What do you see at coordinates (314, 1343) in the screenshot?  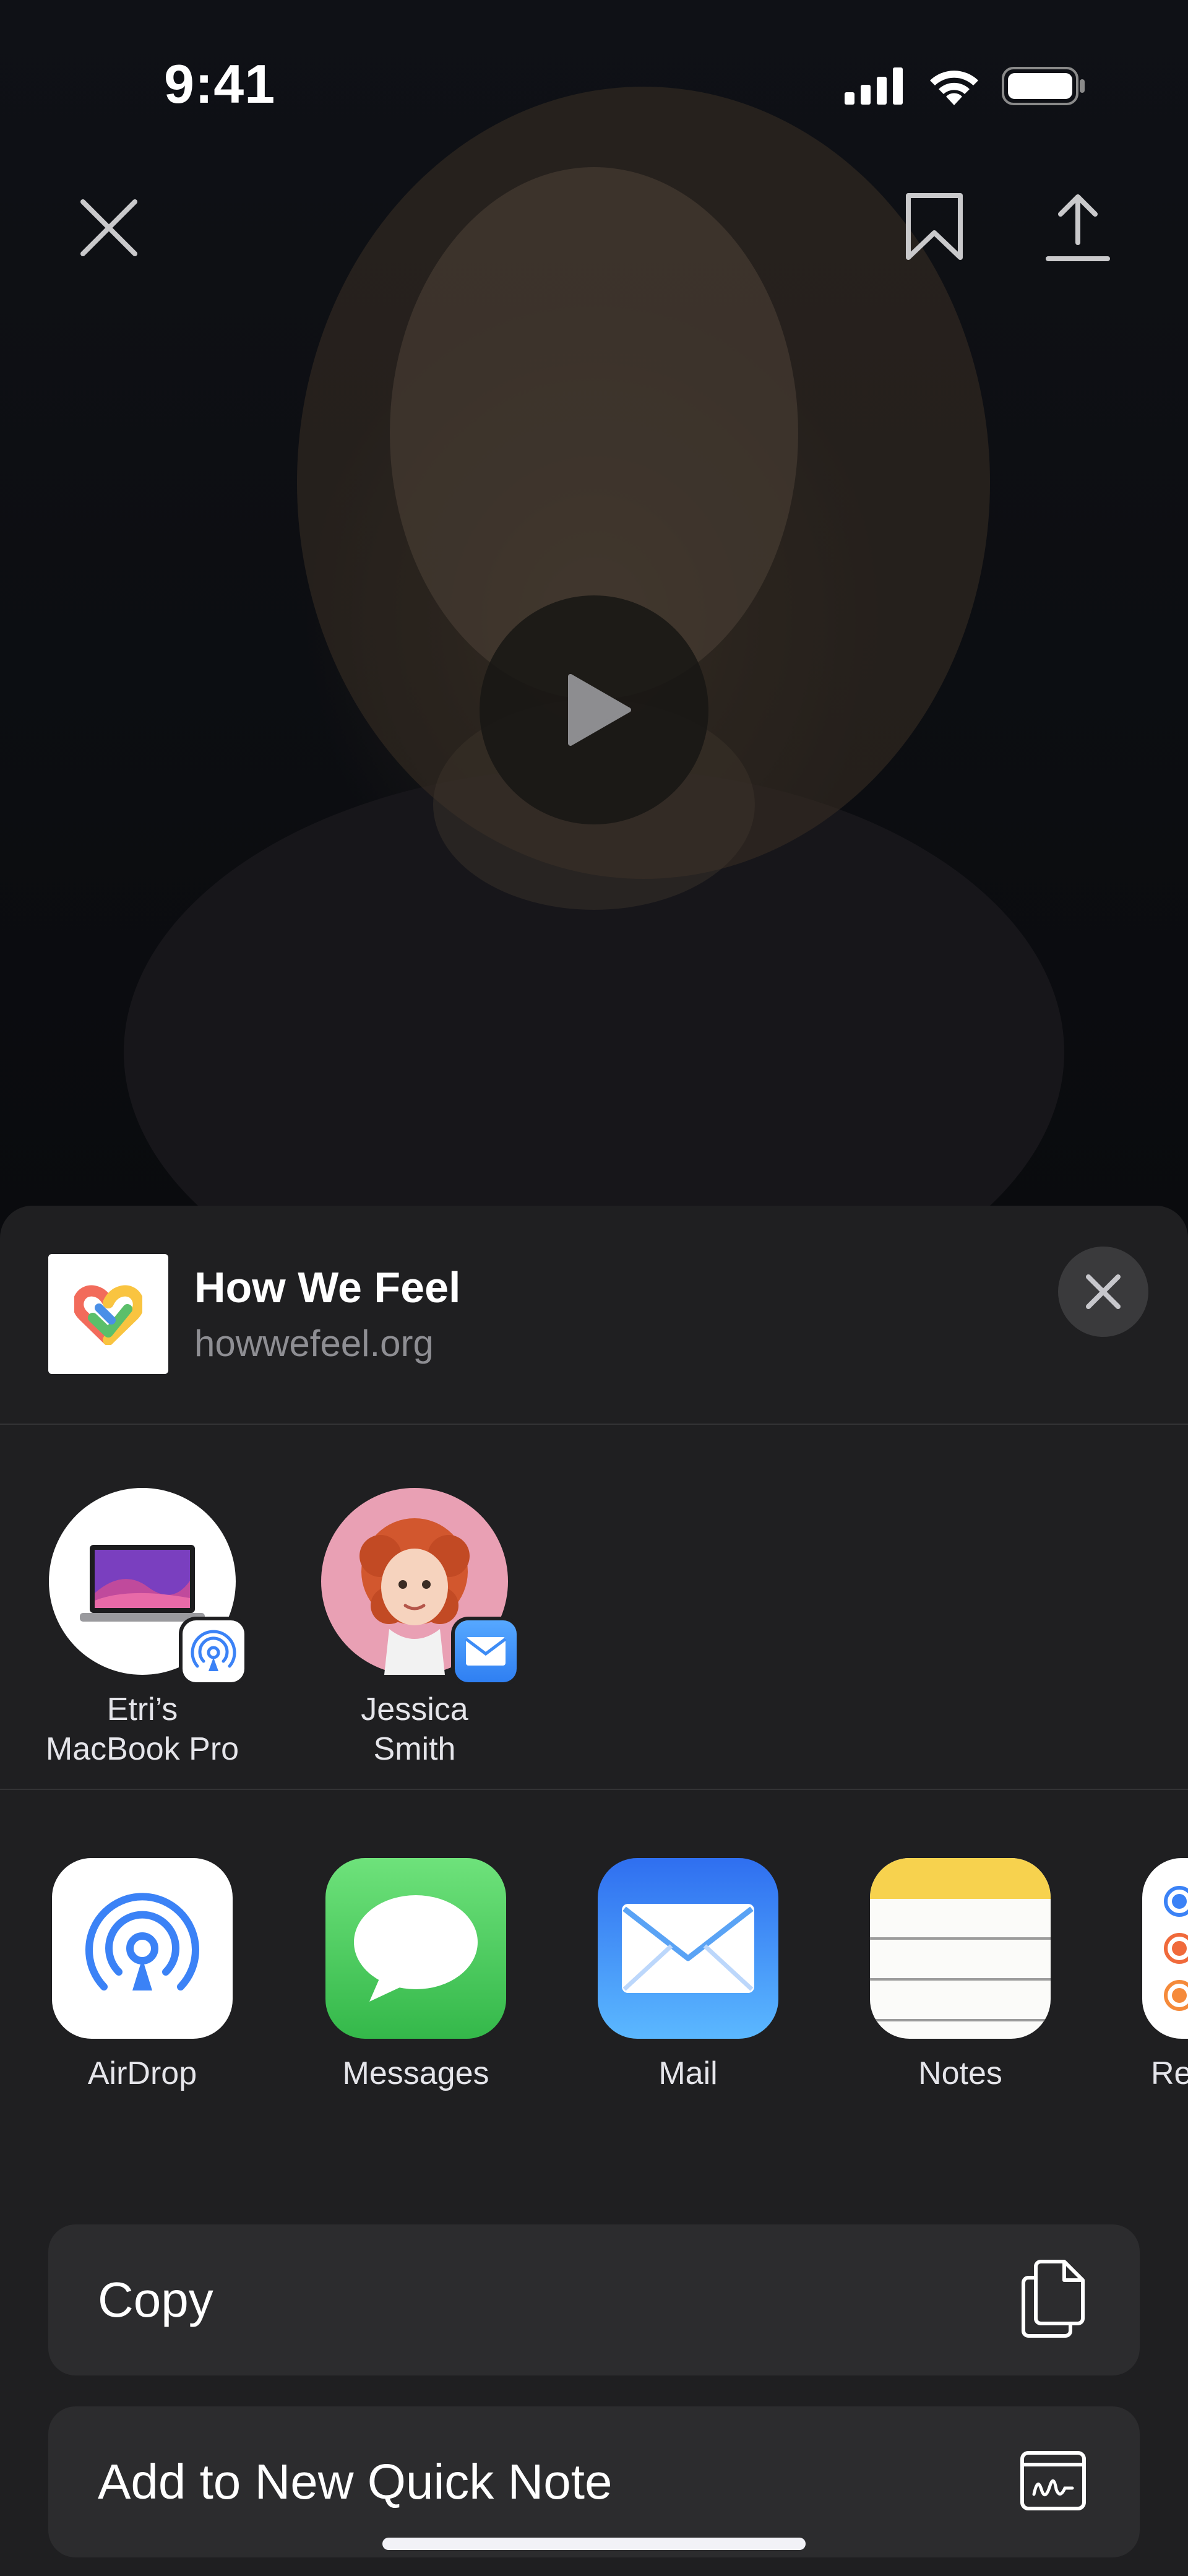 I see `share-subtitle: howwefeel.org` at bounding box center [314, 1343].